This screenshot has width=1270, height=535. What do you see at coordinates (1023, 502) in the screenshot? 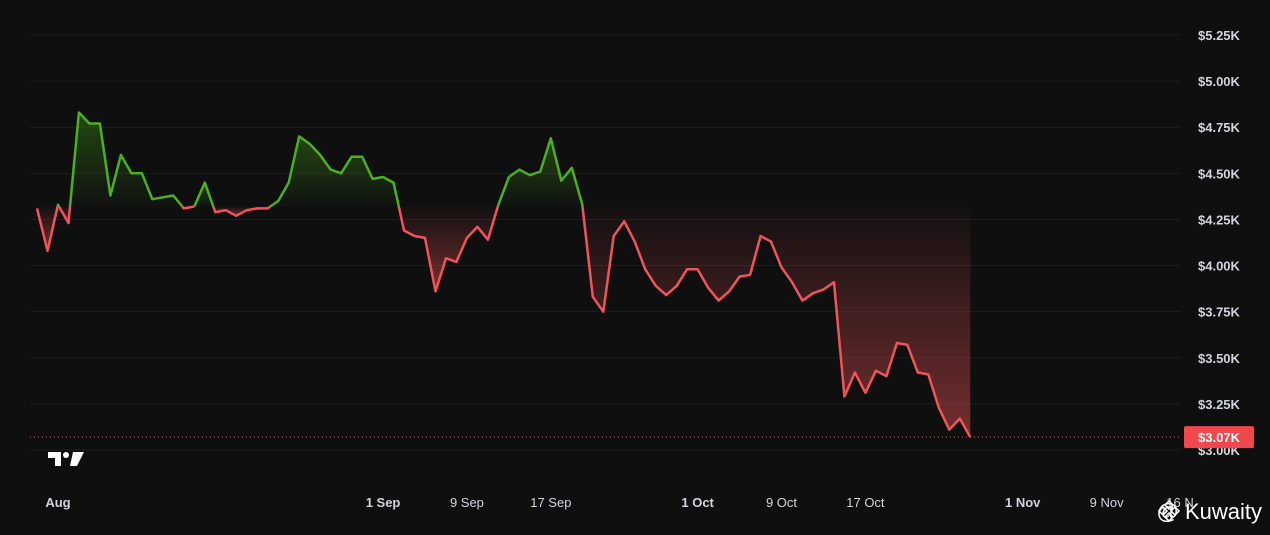
I see `x-tick-label: 1 Nov` at bounding box center [1023, 502].